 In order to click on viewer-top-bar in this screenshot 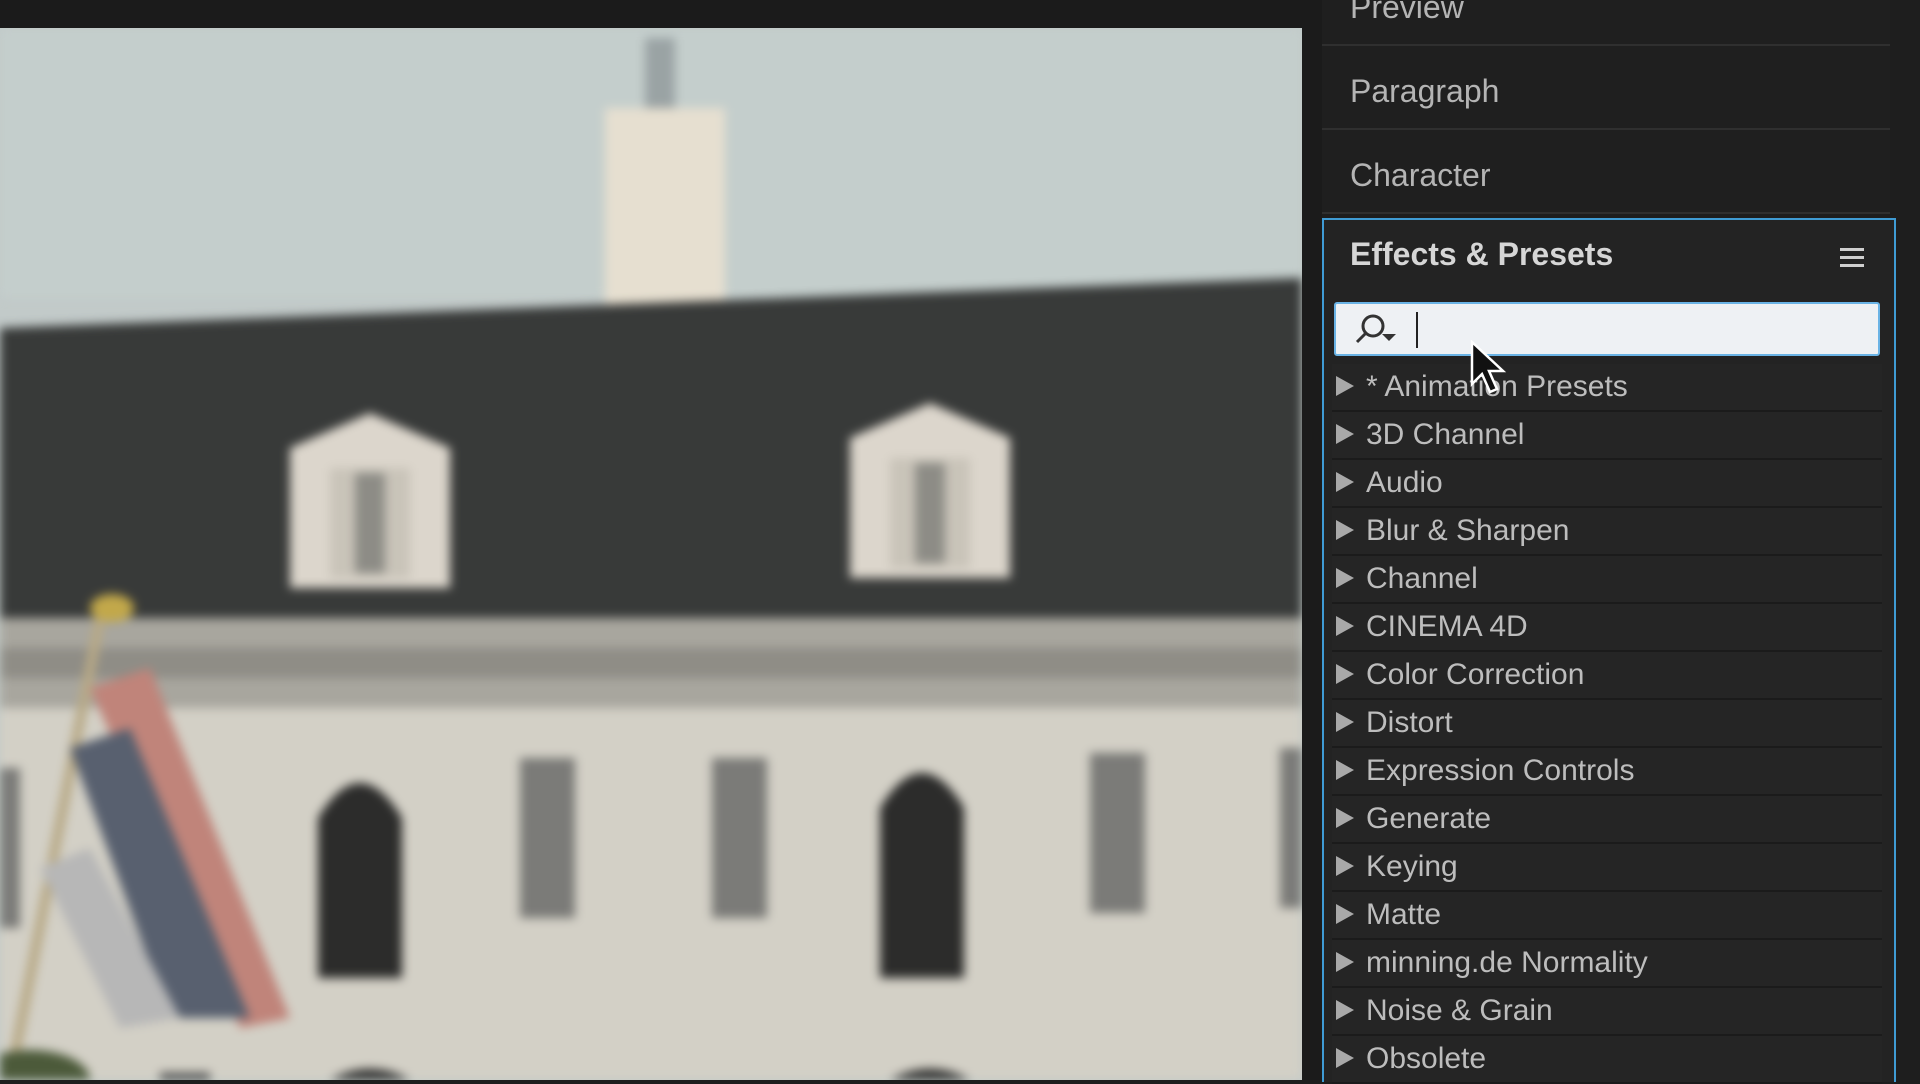, I will do `click(651, 14)`.